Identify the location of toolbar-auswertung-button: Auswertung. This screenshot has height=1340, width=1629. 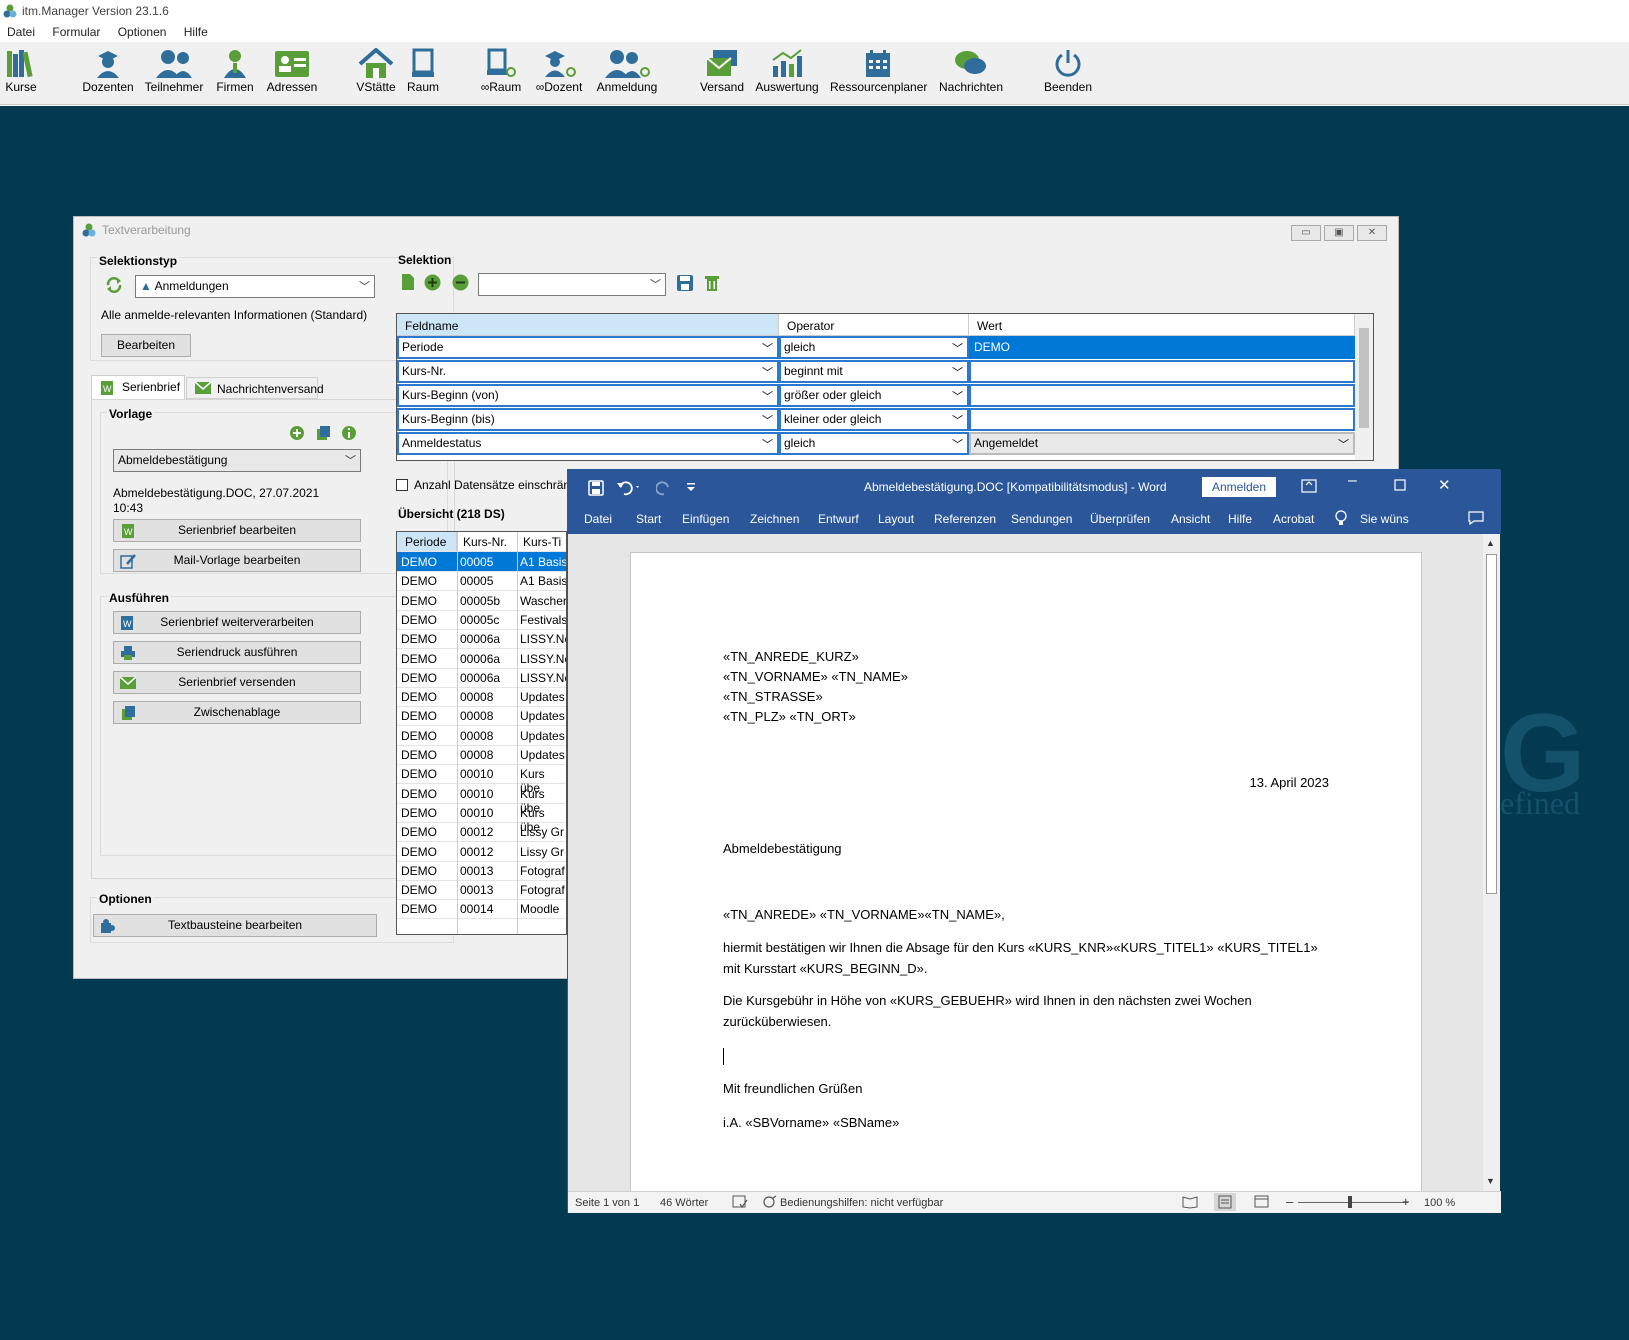
(787, 70).